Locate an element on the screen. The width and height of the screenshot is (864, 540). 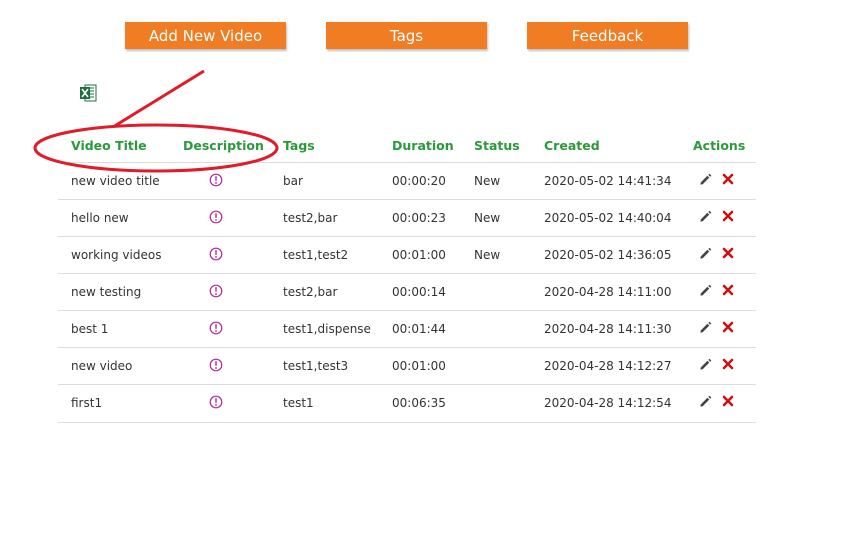
video-title-cell: new video is located at coordinates (102, 366).